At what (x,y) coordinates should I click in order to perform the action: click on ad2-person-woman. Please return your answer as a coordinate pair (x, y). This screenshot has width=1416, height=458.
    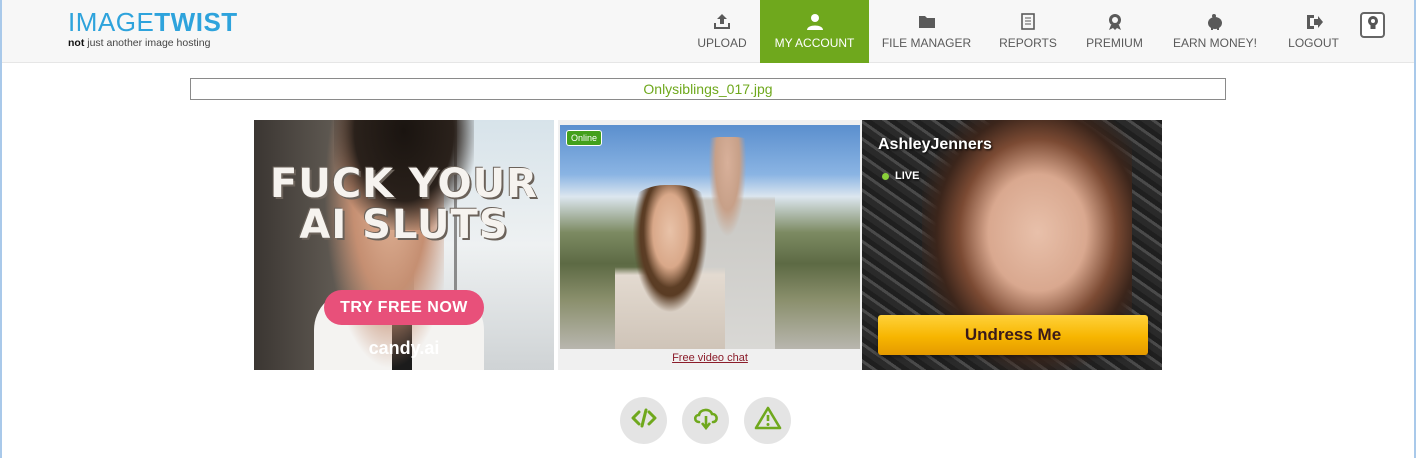
    Looking at the image, I should click on (670, 267).